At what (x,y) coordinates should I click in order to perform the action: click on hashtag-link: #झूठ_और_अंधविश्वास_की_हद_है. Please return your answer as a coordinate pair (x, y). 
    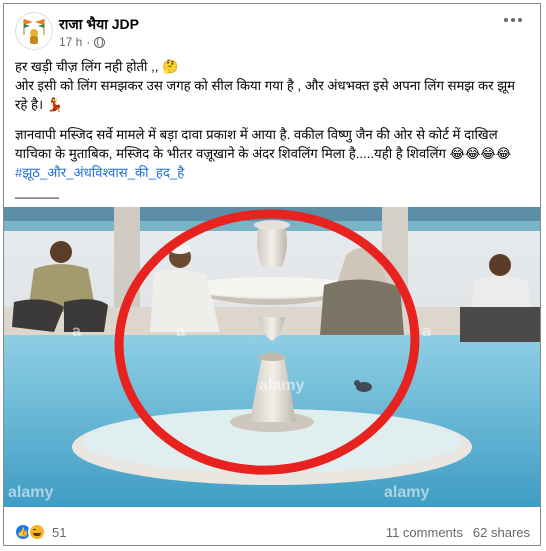
    Looking at the image, I should click on (99, 172).